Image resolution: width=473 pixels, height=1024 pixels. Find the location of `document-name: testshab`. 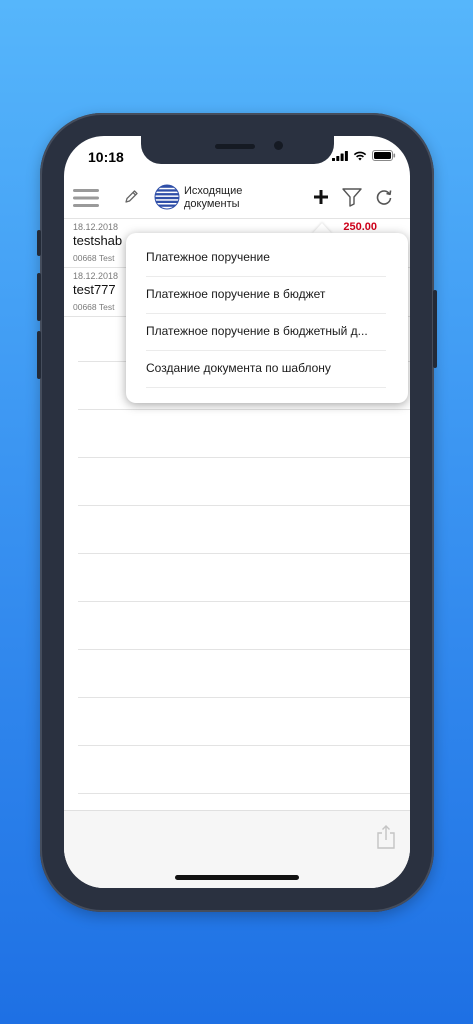

document-name: testshab is located at coordinates (98, 240).